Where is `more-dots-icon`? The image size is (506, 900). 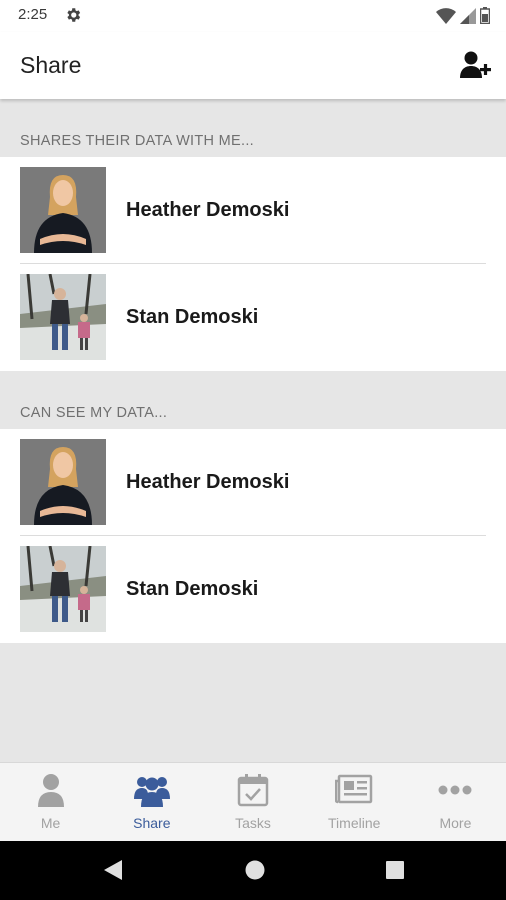
more-dots-icon is located at coordinates (455, 790).